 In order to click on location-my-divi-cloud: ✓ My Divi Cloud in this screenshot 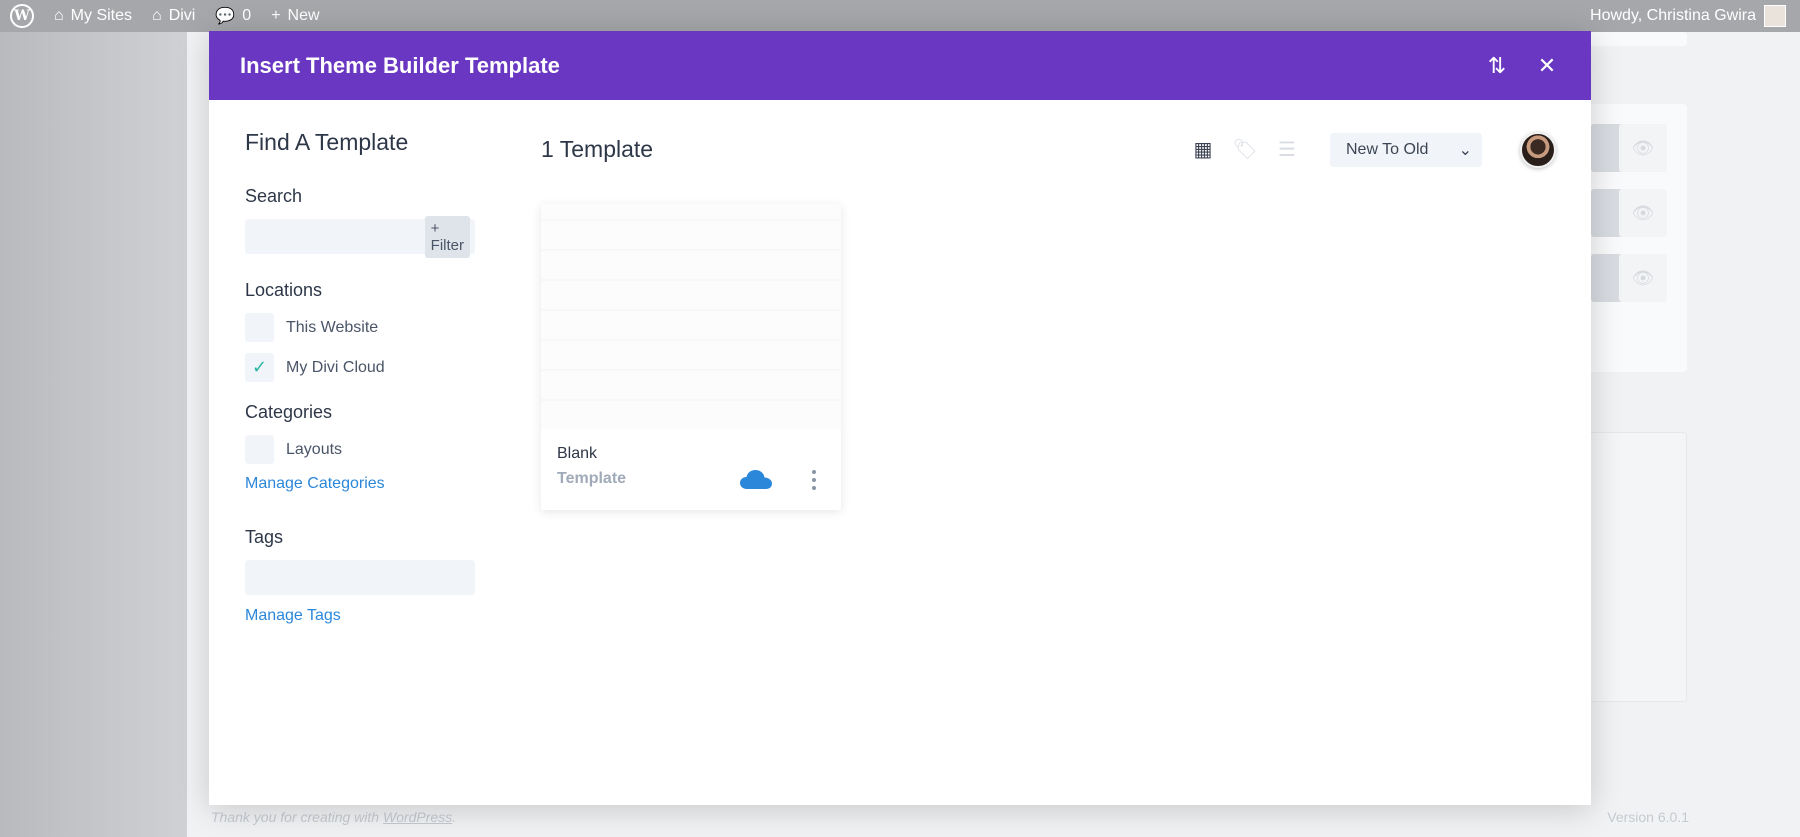, I will do `click(360, 367)`.